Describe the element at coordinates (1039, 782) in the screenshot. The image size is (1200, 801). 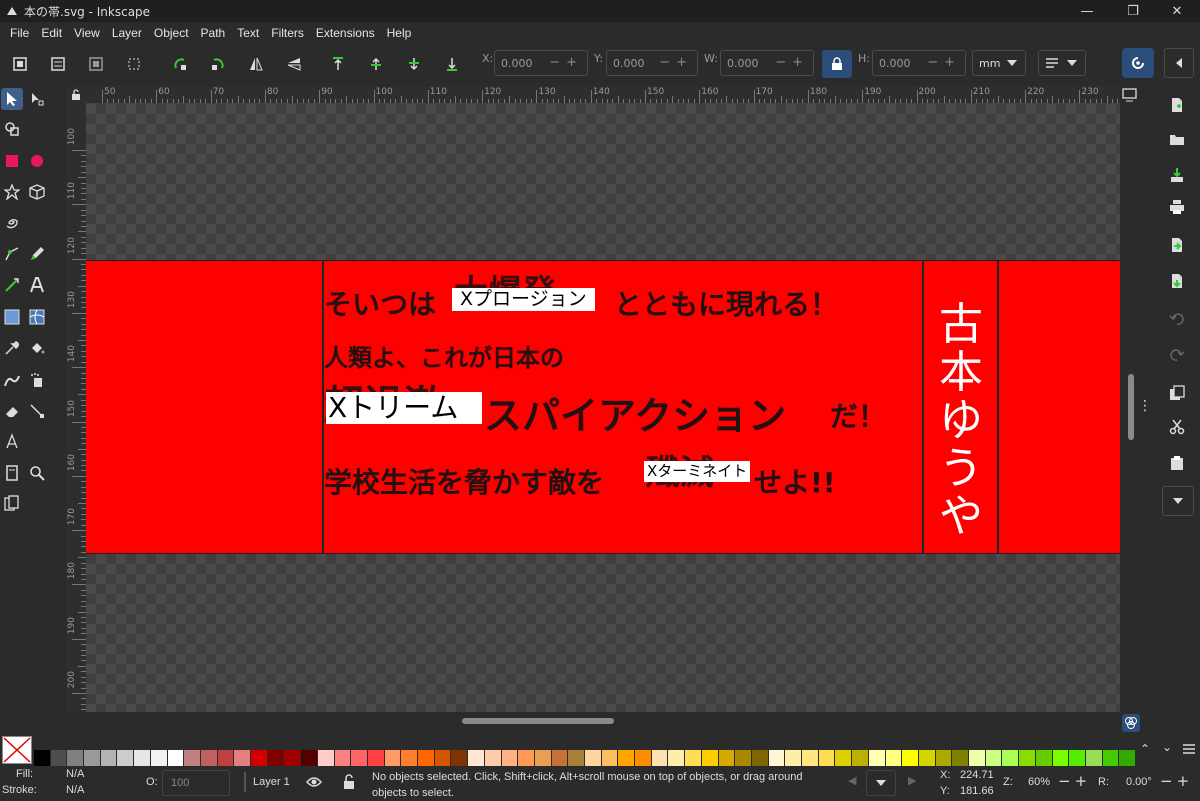
I see `zoom-value: 60%` at that location.